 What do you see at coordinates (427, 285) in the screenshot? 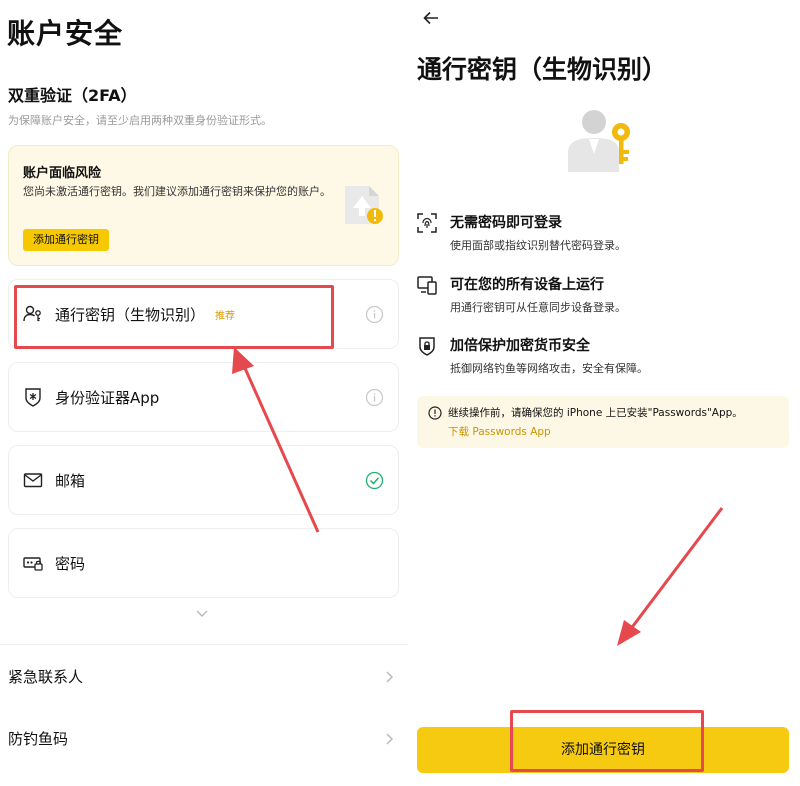
I see `devices-icon` at bounding box center [427, 285].